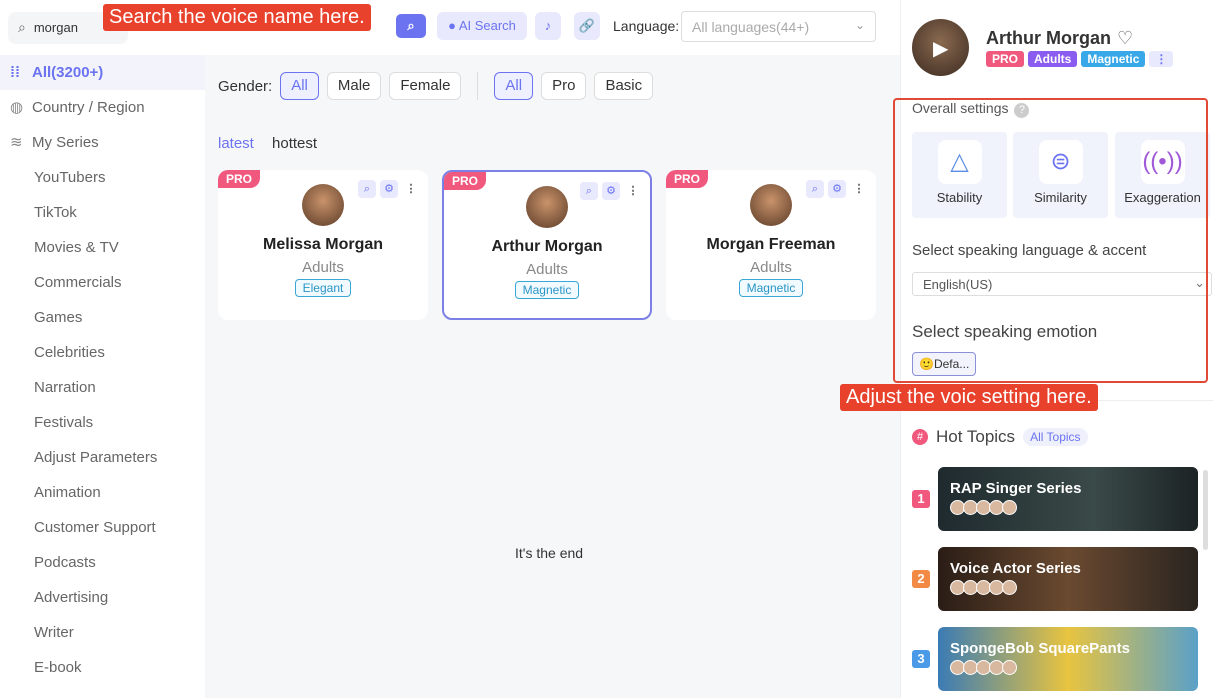 The width and height of the screenshot is (1213, 698). What do you see at coordinates (102, 142) in the screenshot?
I see `sidebar-item-my-series: ≋ My Series` at bounding box center [102, 142].